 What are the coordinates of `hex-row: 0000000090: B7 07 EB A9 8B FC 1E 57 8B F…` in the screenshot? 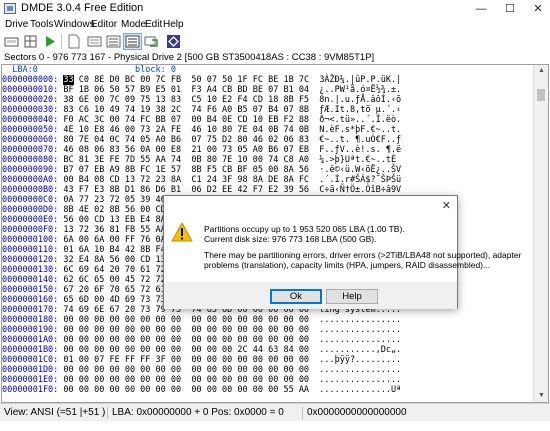 It's located at (201, 170).